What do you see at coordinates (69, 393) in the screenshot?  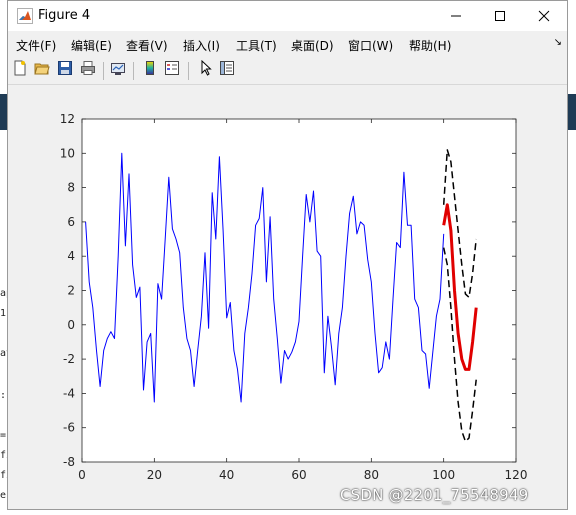 I see `y-tick-label: -4` at bounding box center [69, 393].